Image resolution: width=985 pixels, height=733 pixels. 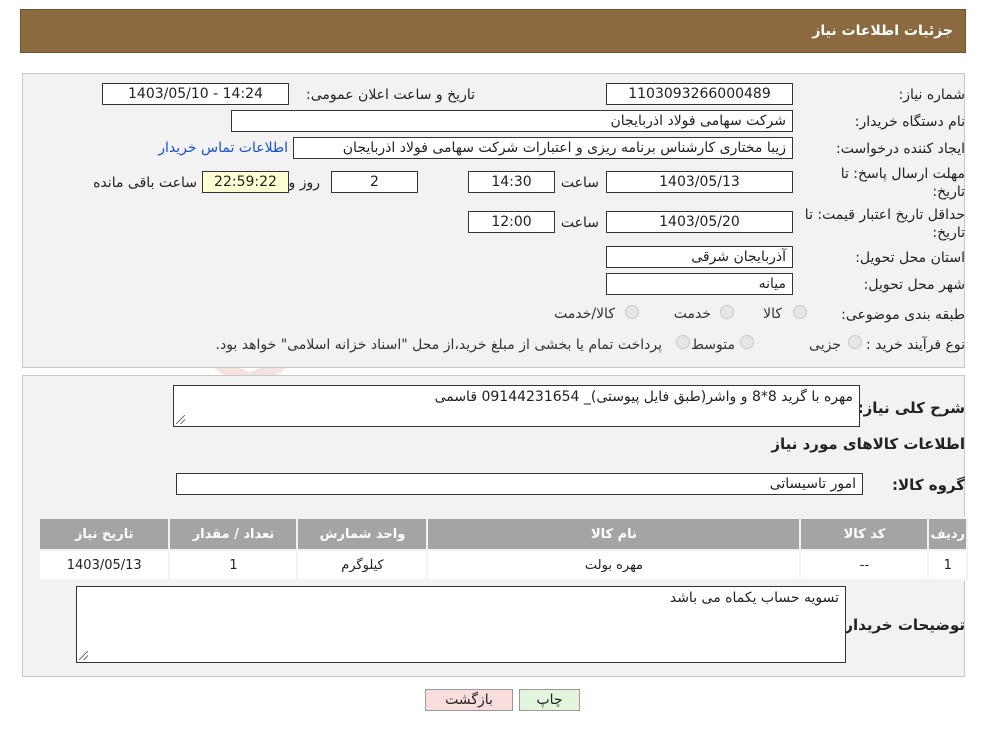 What do you see at coordinates (699, 94) in the screenshot?
I see `need-number-field: 1103093266000489` at bounding box center [699, 94].